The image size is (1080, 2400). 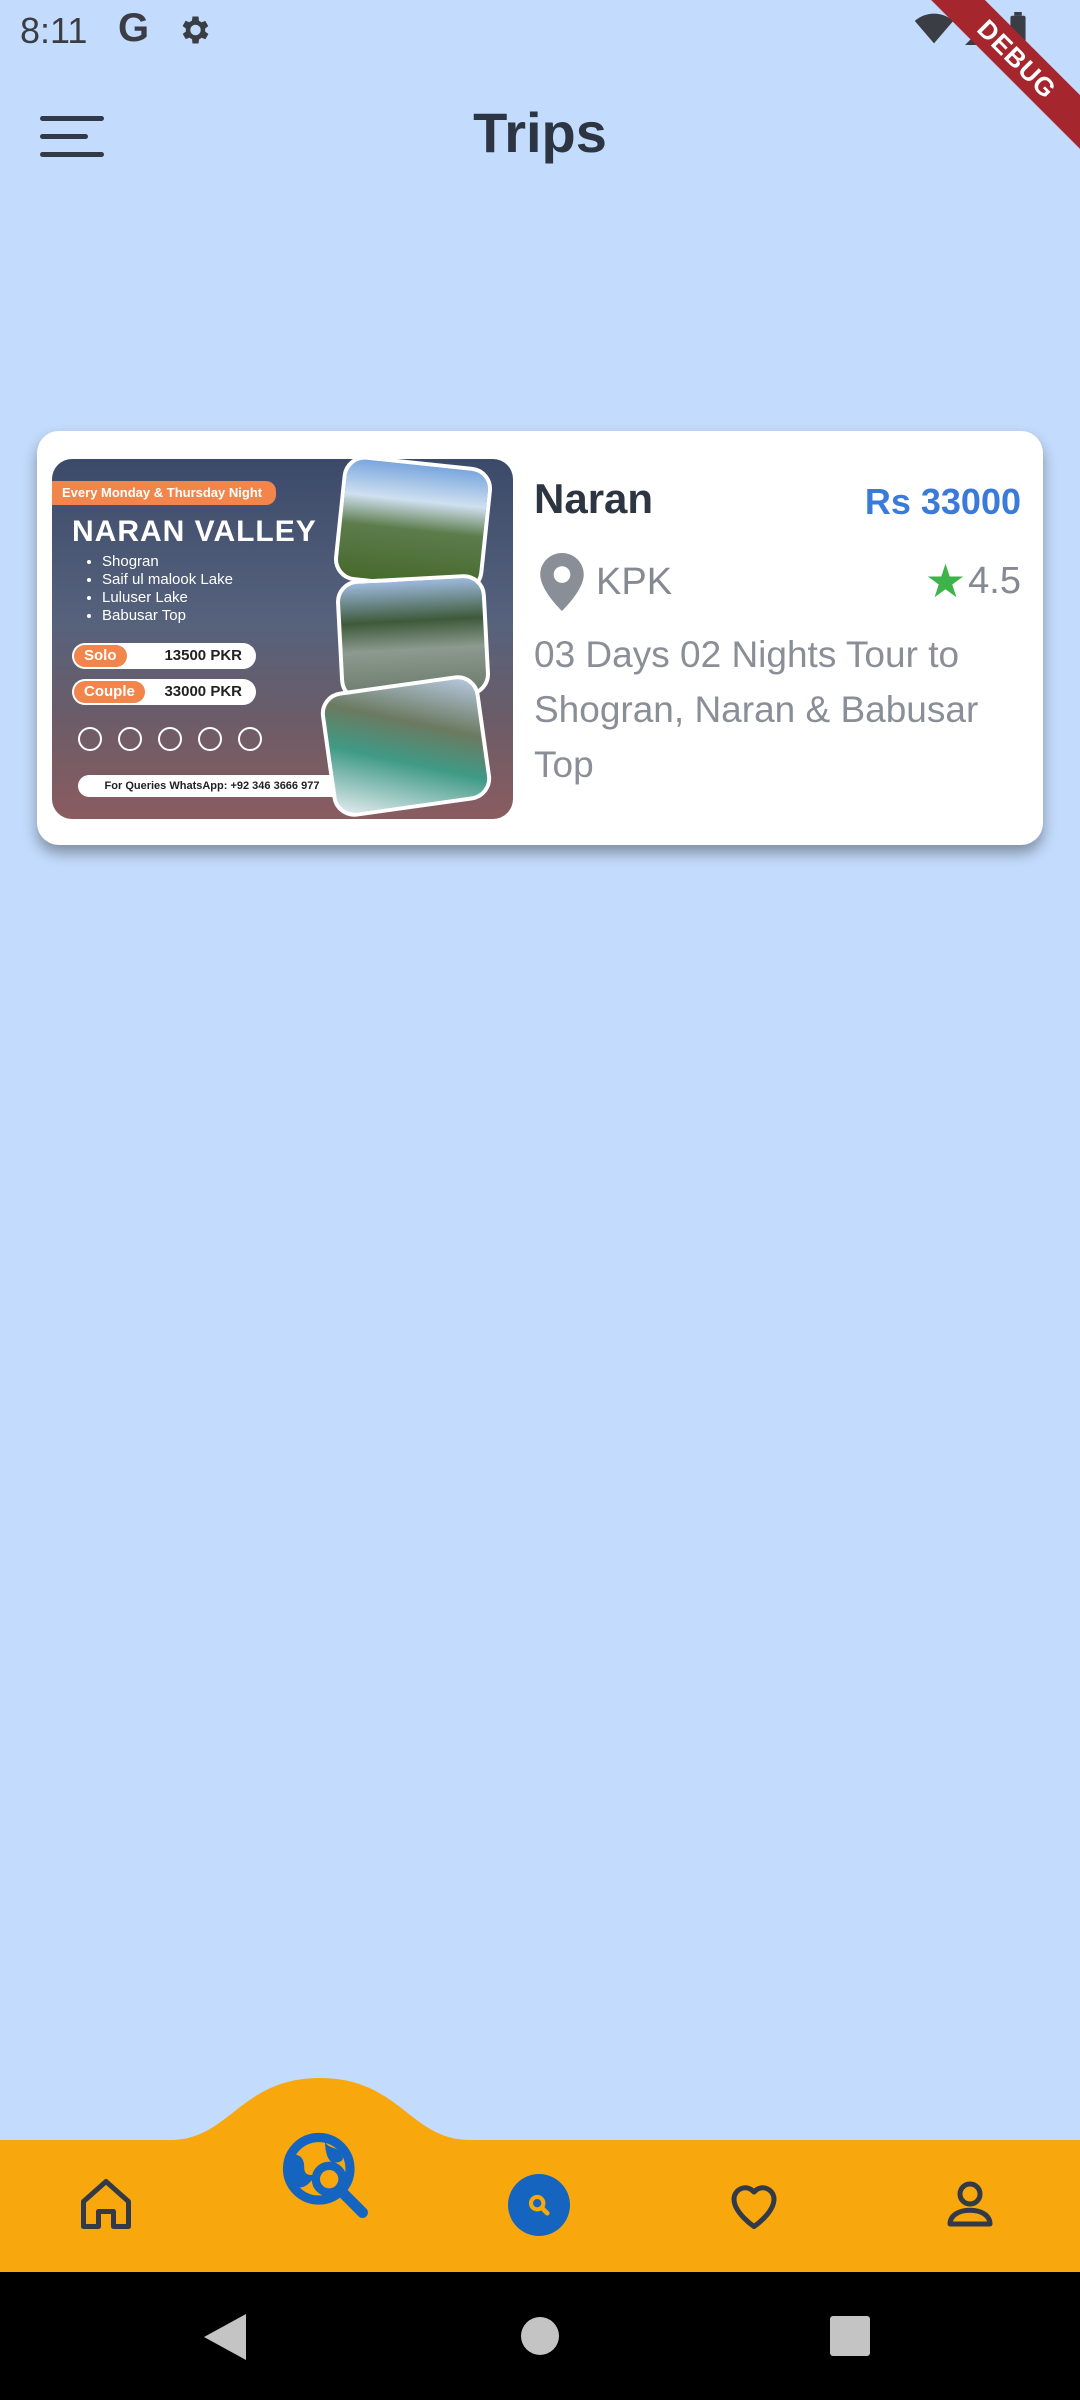 I want to click on nav-explore, so click(x=325, y=2177).